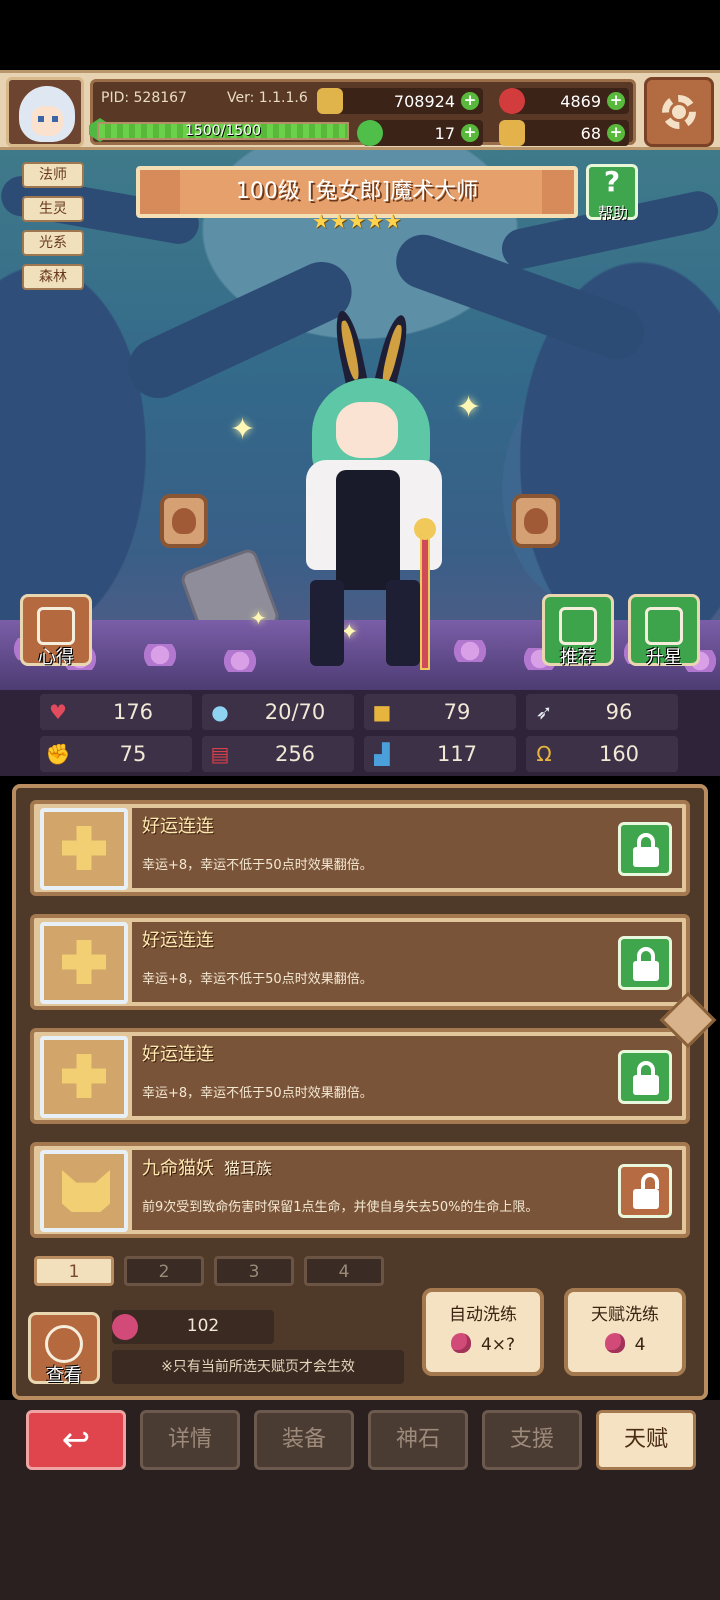 This screenshot has height=1600, width=720. What do you see at coordinates (344, 1271) in the screenshot?
I see `talent-page-tab-4: 4` at bounding box center [344, 1271].